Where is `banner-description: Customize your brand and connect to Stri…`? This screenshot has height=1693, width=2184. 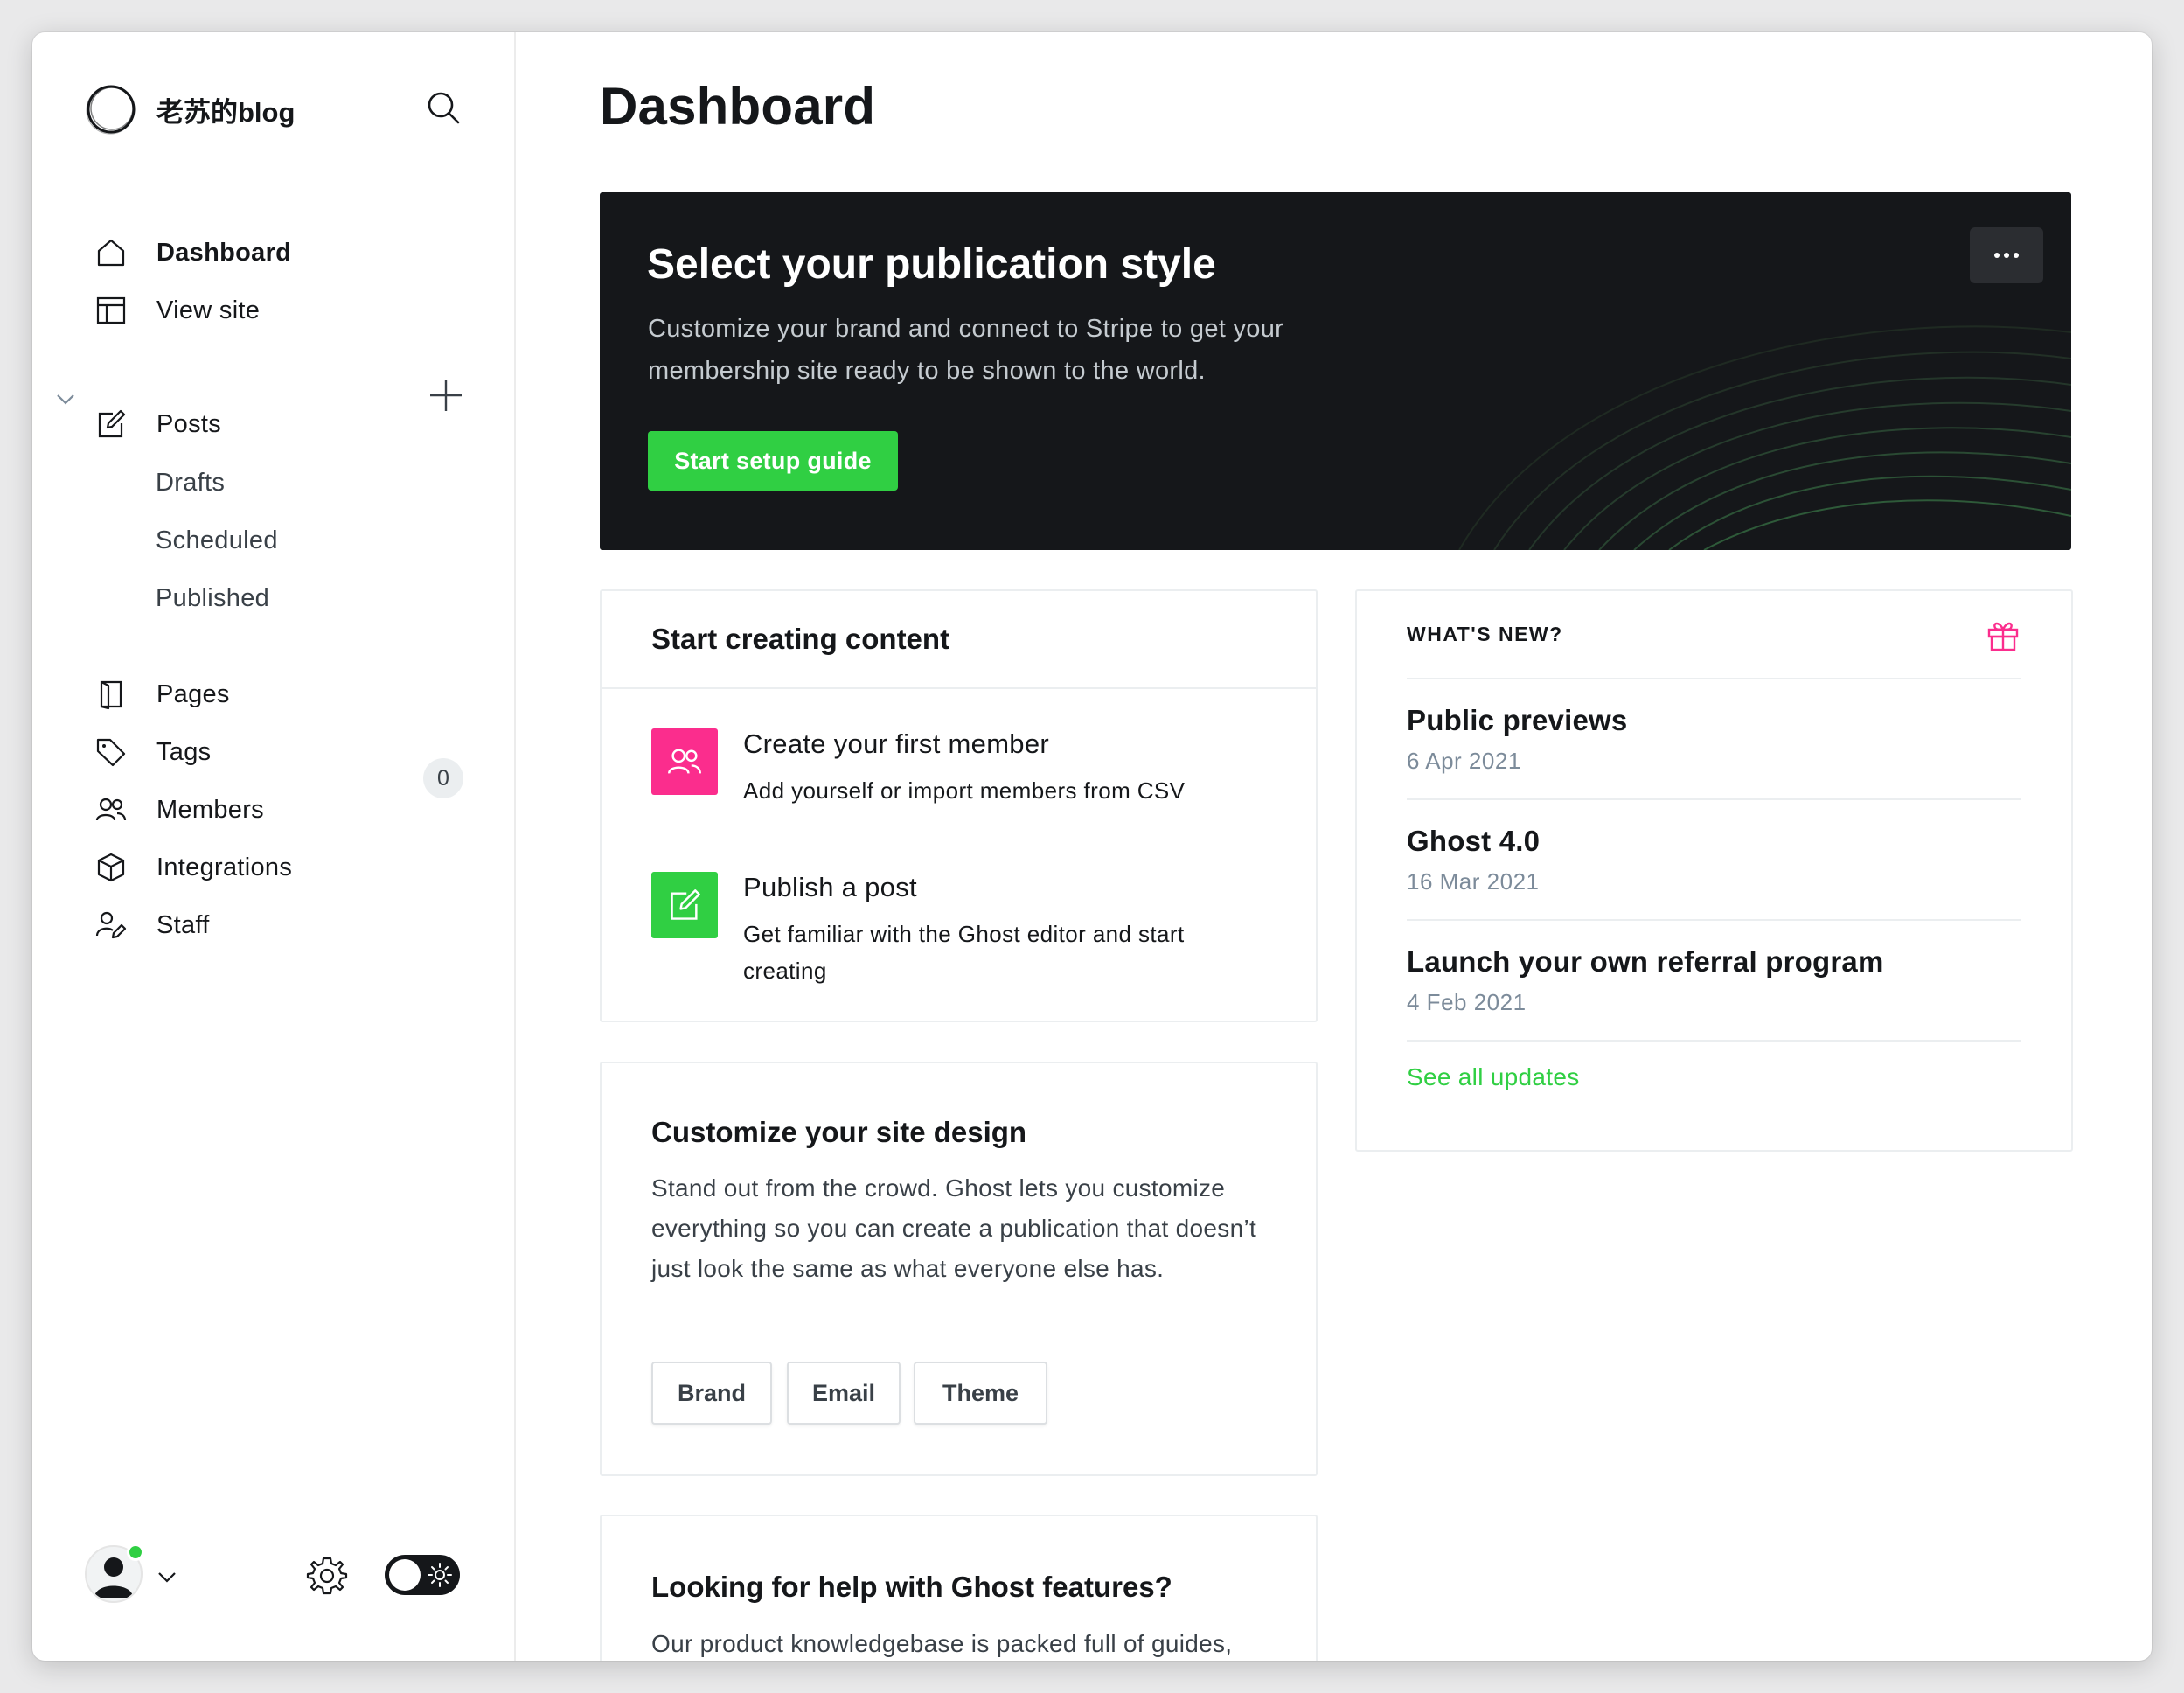
banner-description: Customize your brand and connect to Stri… is located at coordinates (966, 350).